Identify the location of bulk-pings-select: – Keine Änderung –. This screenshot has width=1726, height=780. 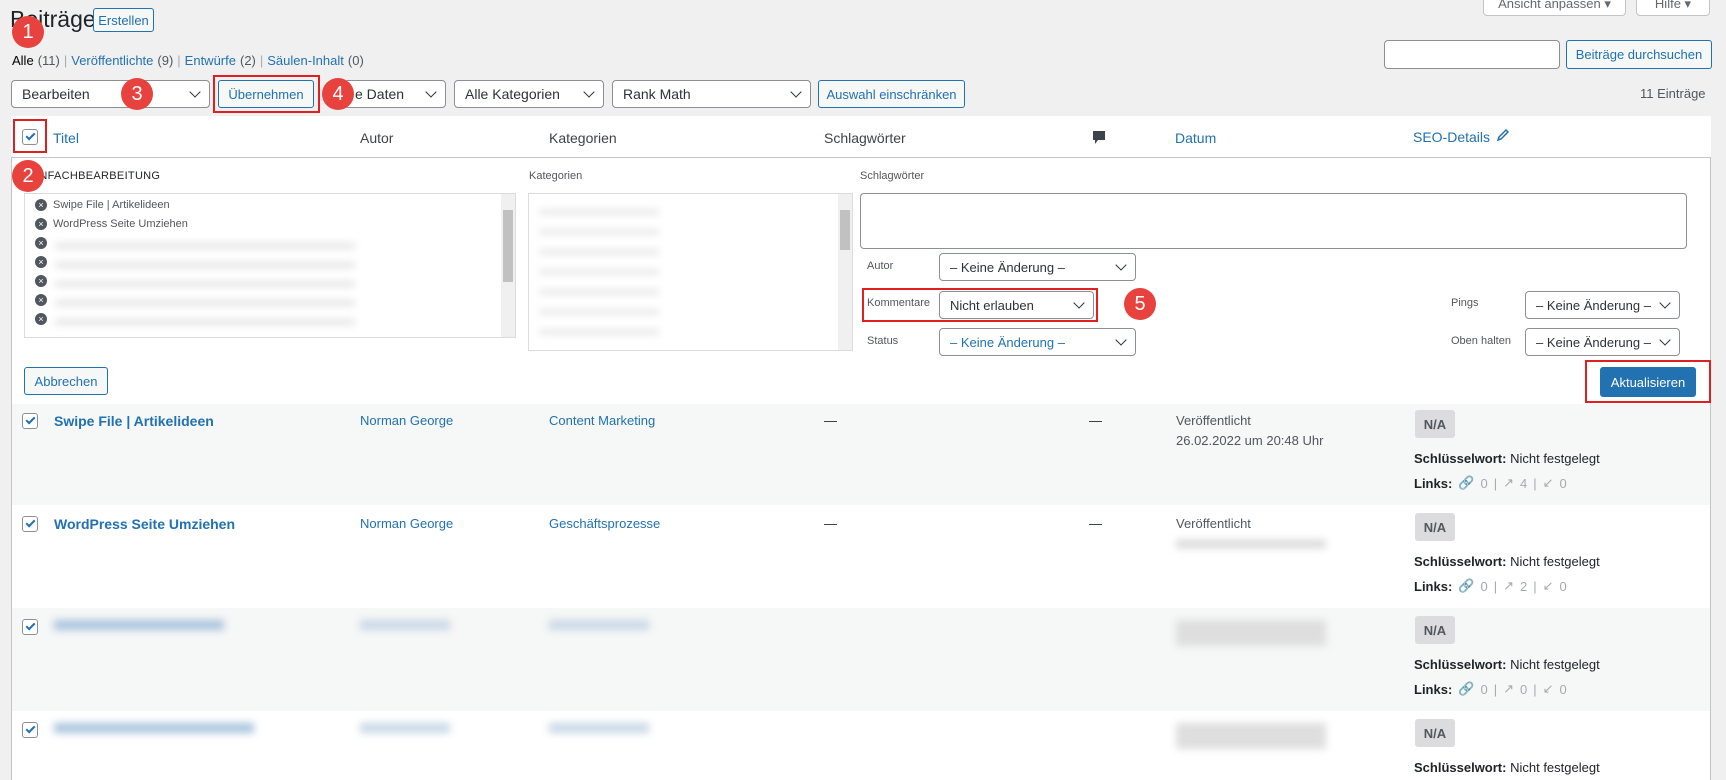
(1602, 305).